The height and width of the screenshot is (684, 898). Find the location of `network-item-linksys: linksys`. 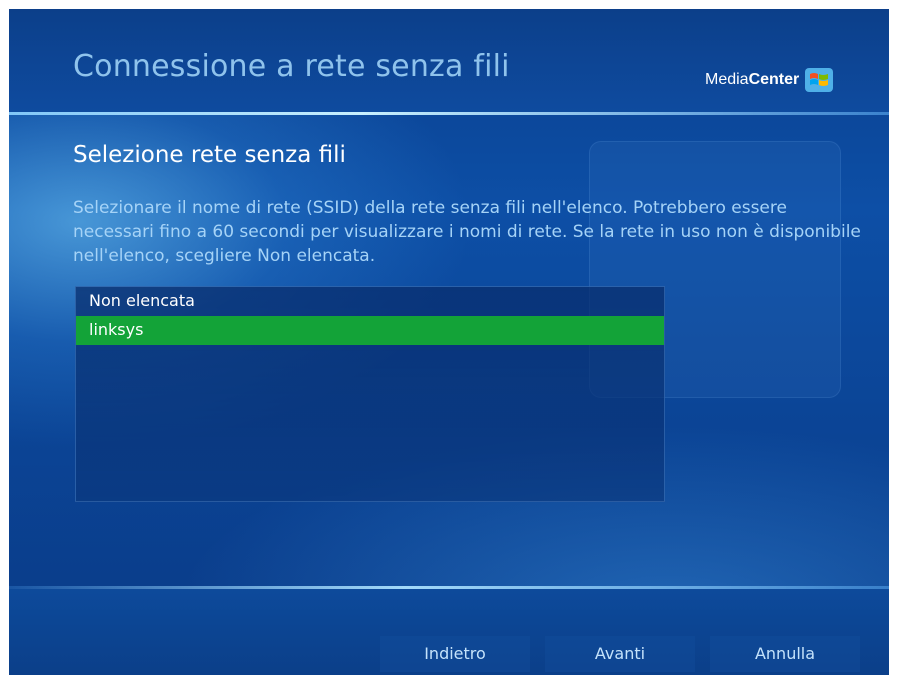

network-item-linksys: linksys is located at coordinates (370, 330).